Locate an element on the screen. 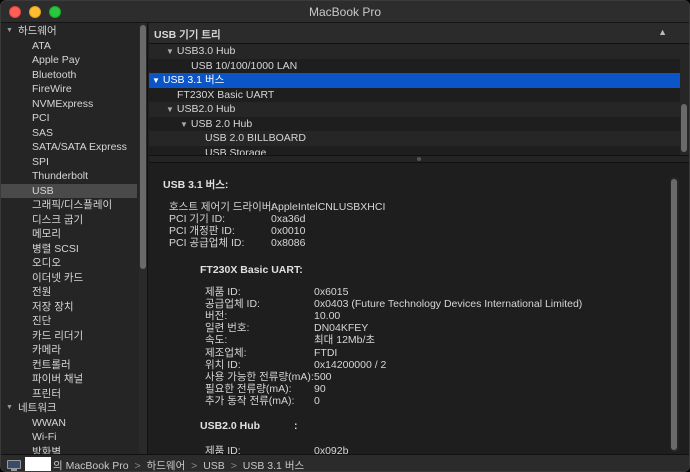 Image resolution: width=690 pixels, height=472 pixels. hub-title-colon: : is located at coordinates (296, 426).